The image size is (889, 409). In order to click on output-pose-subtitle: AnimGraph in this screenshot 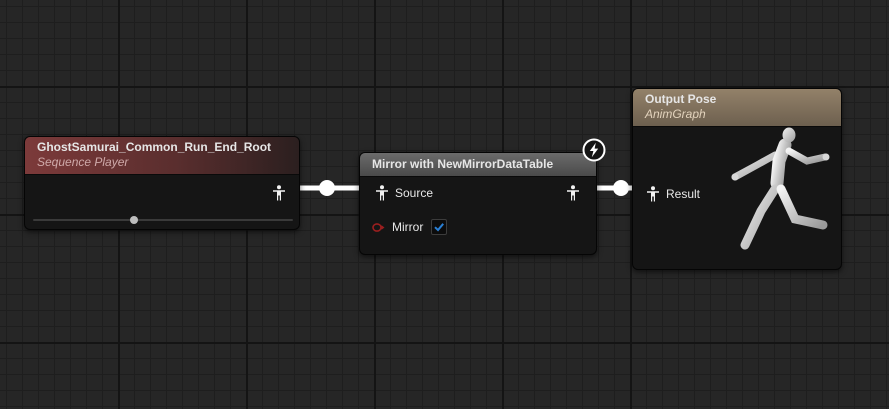, I will do `click(675, 114)`.